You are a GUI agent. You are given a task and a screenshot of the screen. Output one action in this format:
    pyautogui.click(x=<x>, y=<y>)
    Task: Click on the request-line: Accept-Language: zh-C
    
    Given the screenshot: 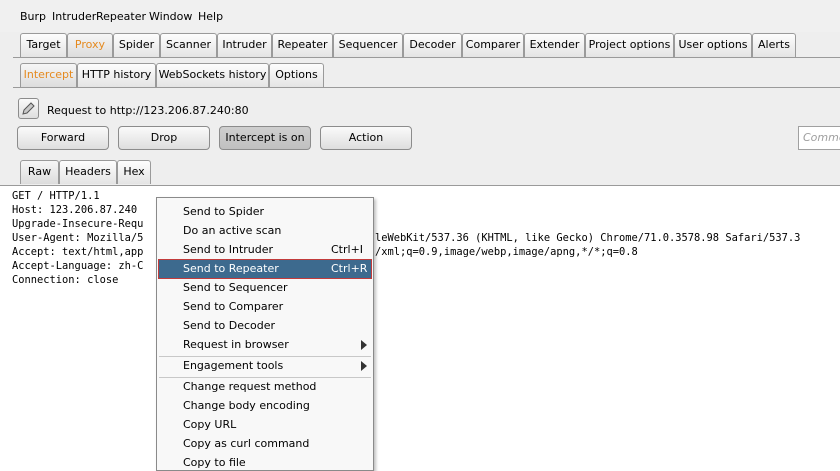 What is the action you would take?
    pyautogui.click(x=78, y=266)
    